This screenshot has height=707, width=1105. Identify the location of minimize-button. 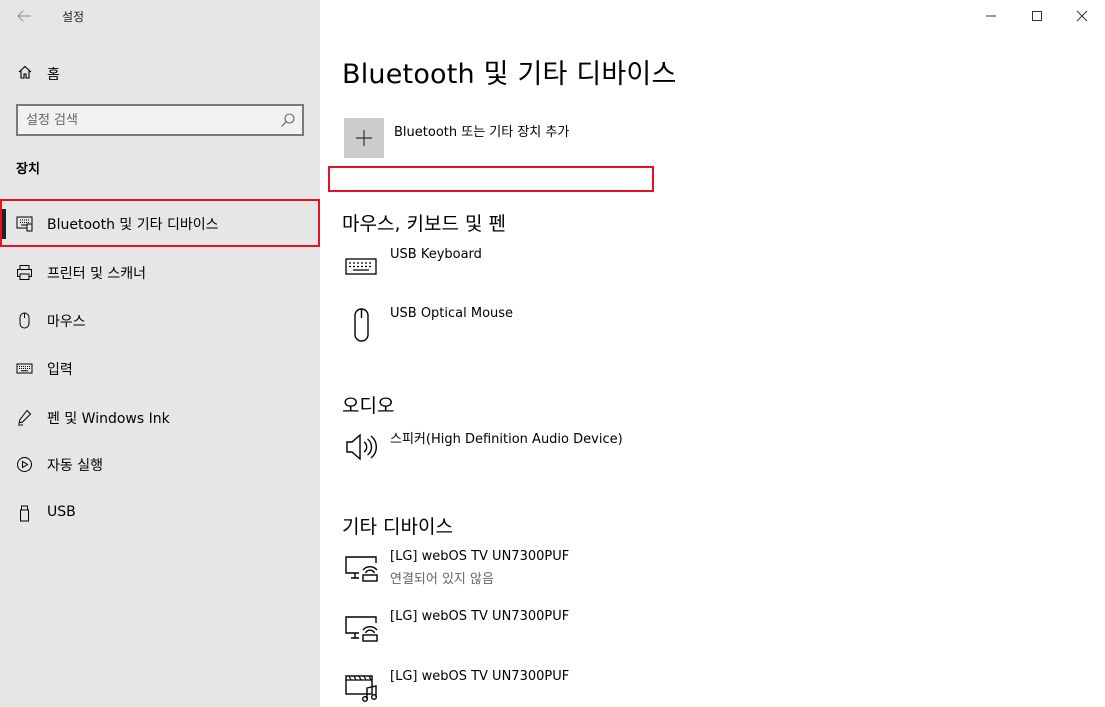
(991, 16).